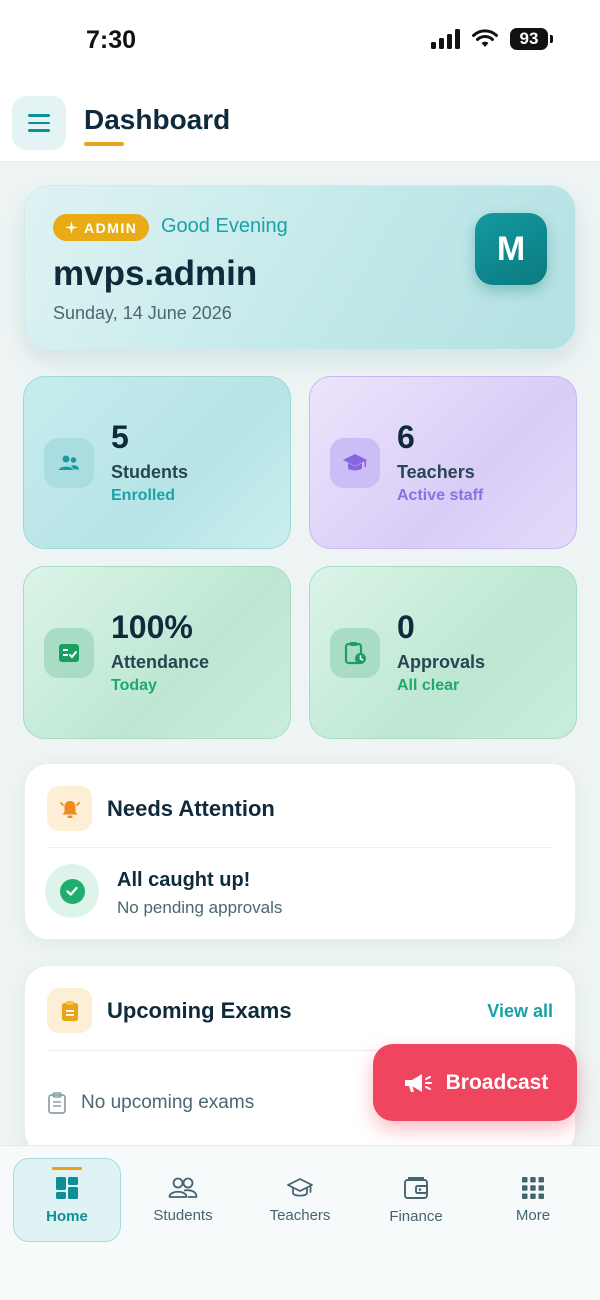 The height and width of the screenshot is (1300, 600). I want to click on nav-more: More, so click(533, 1200).